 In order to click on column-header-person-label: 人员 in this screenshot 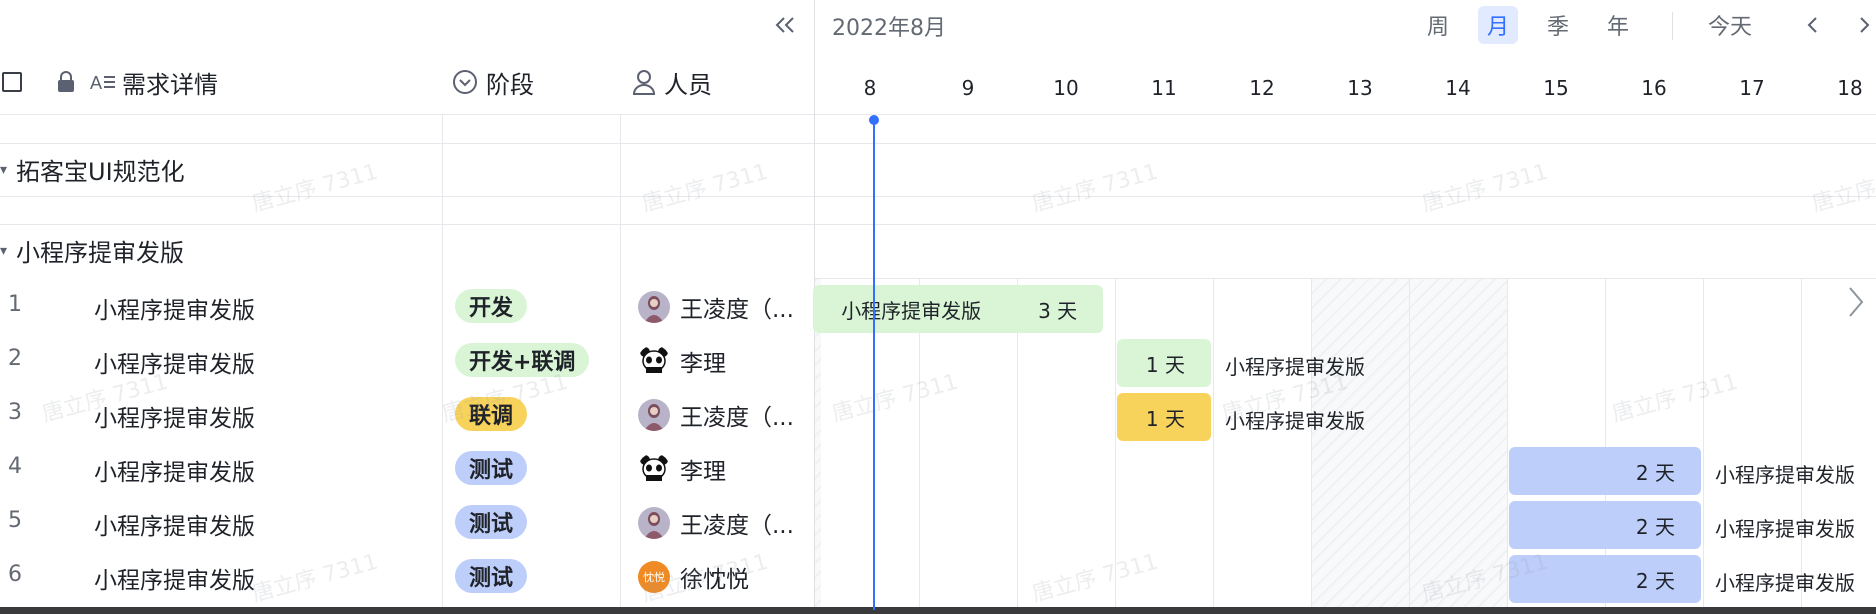, I will do `click(688, 84)`.